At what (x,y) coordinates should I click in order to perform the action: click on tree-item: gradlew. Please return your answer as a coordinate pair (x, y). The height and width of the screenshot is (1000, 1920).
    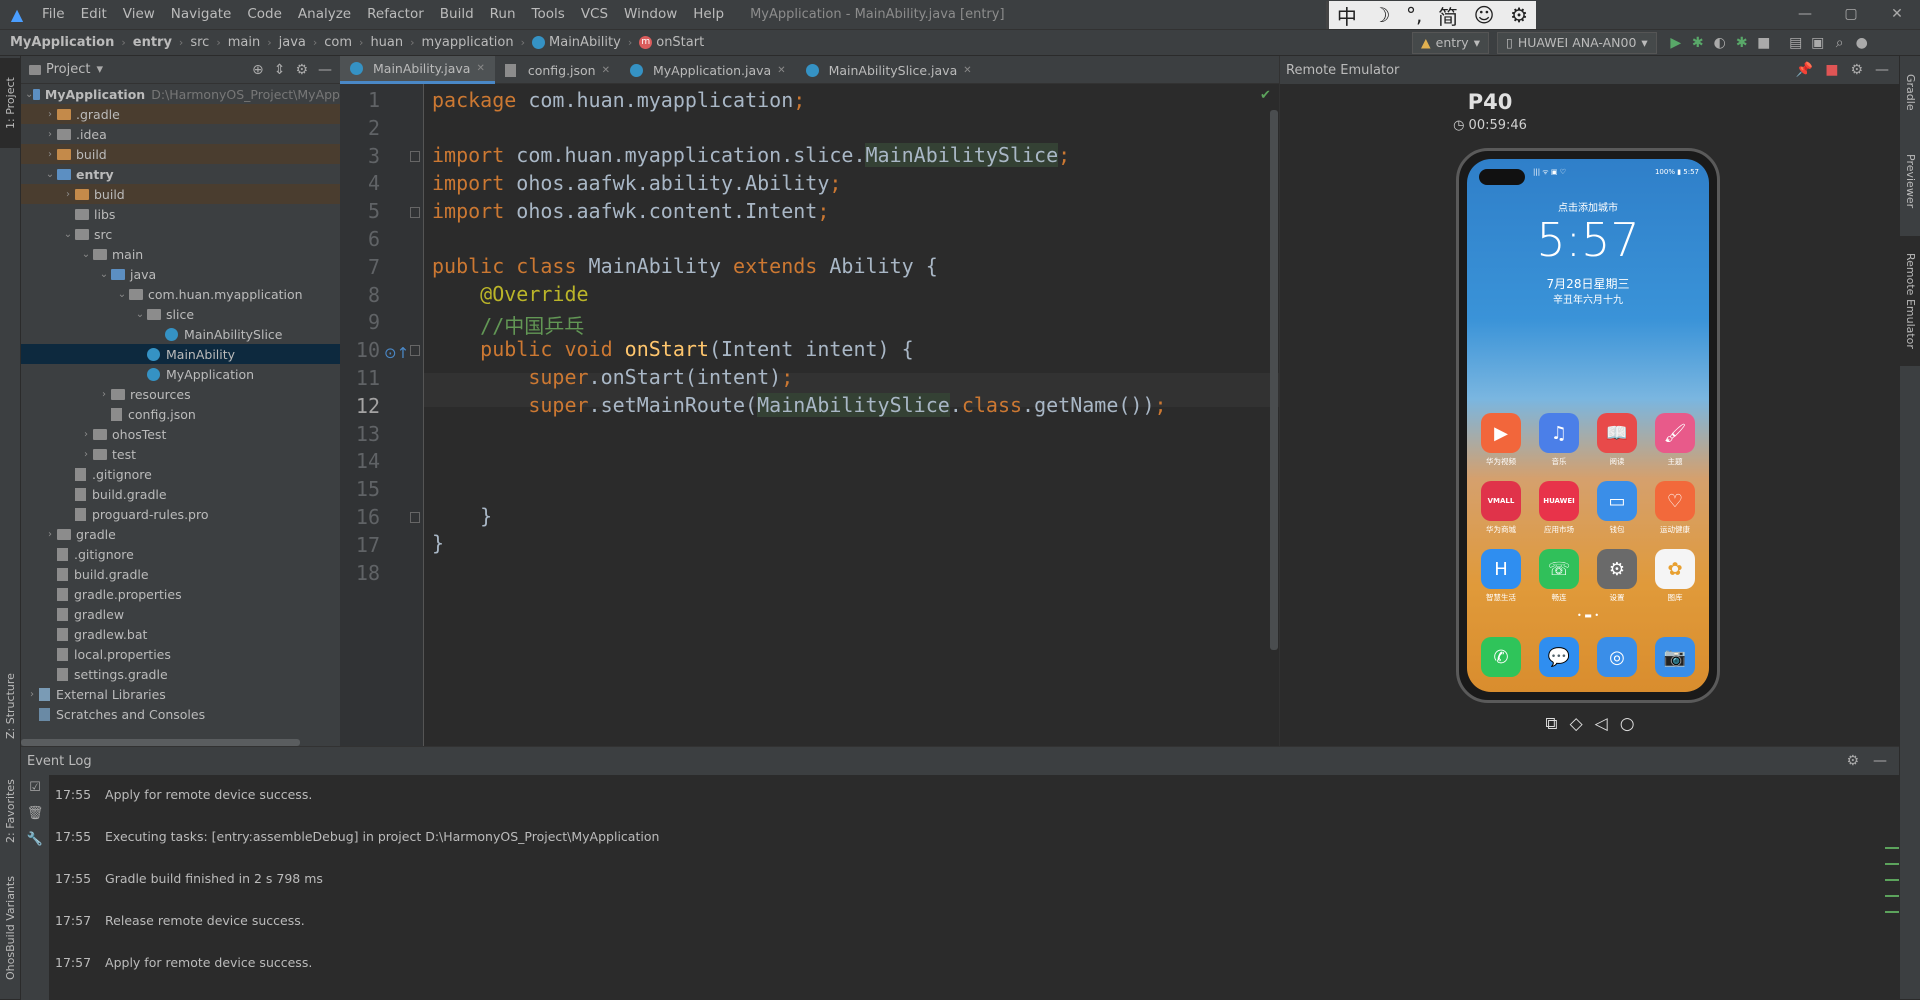
    Looking at the image, I should click on (180, 614).